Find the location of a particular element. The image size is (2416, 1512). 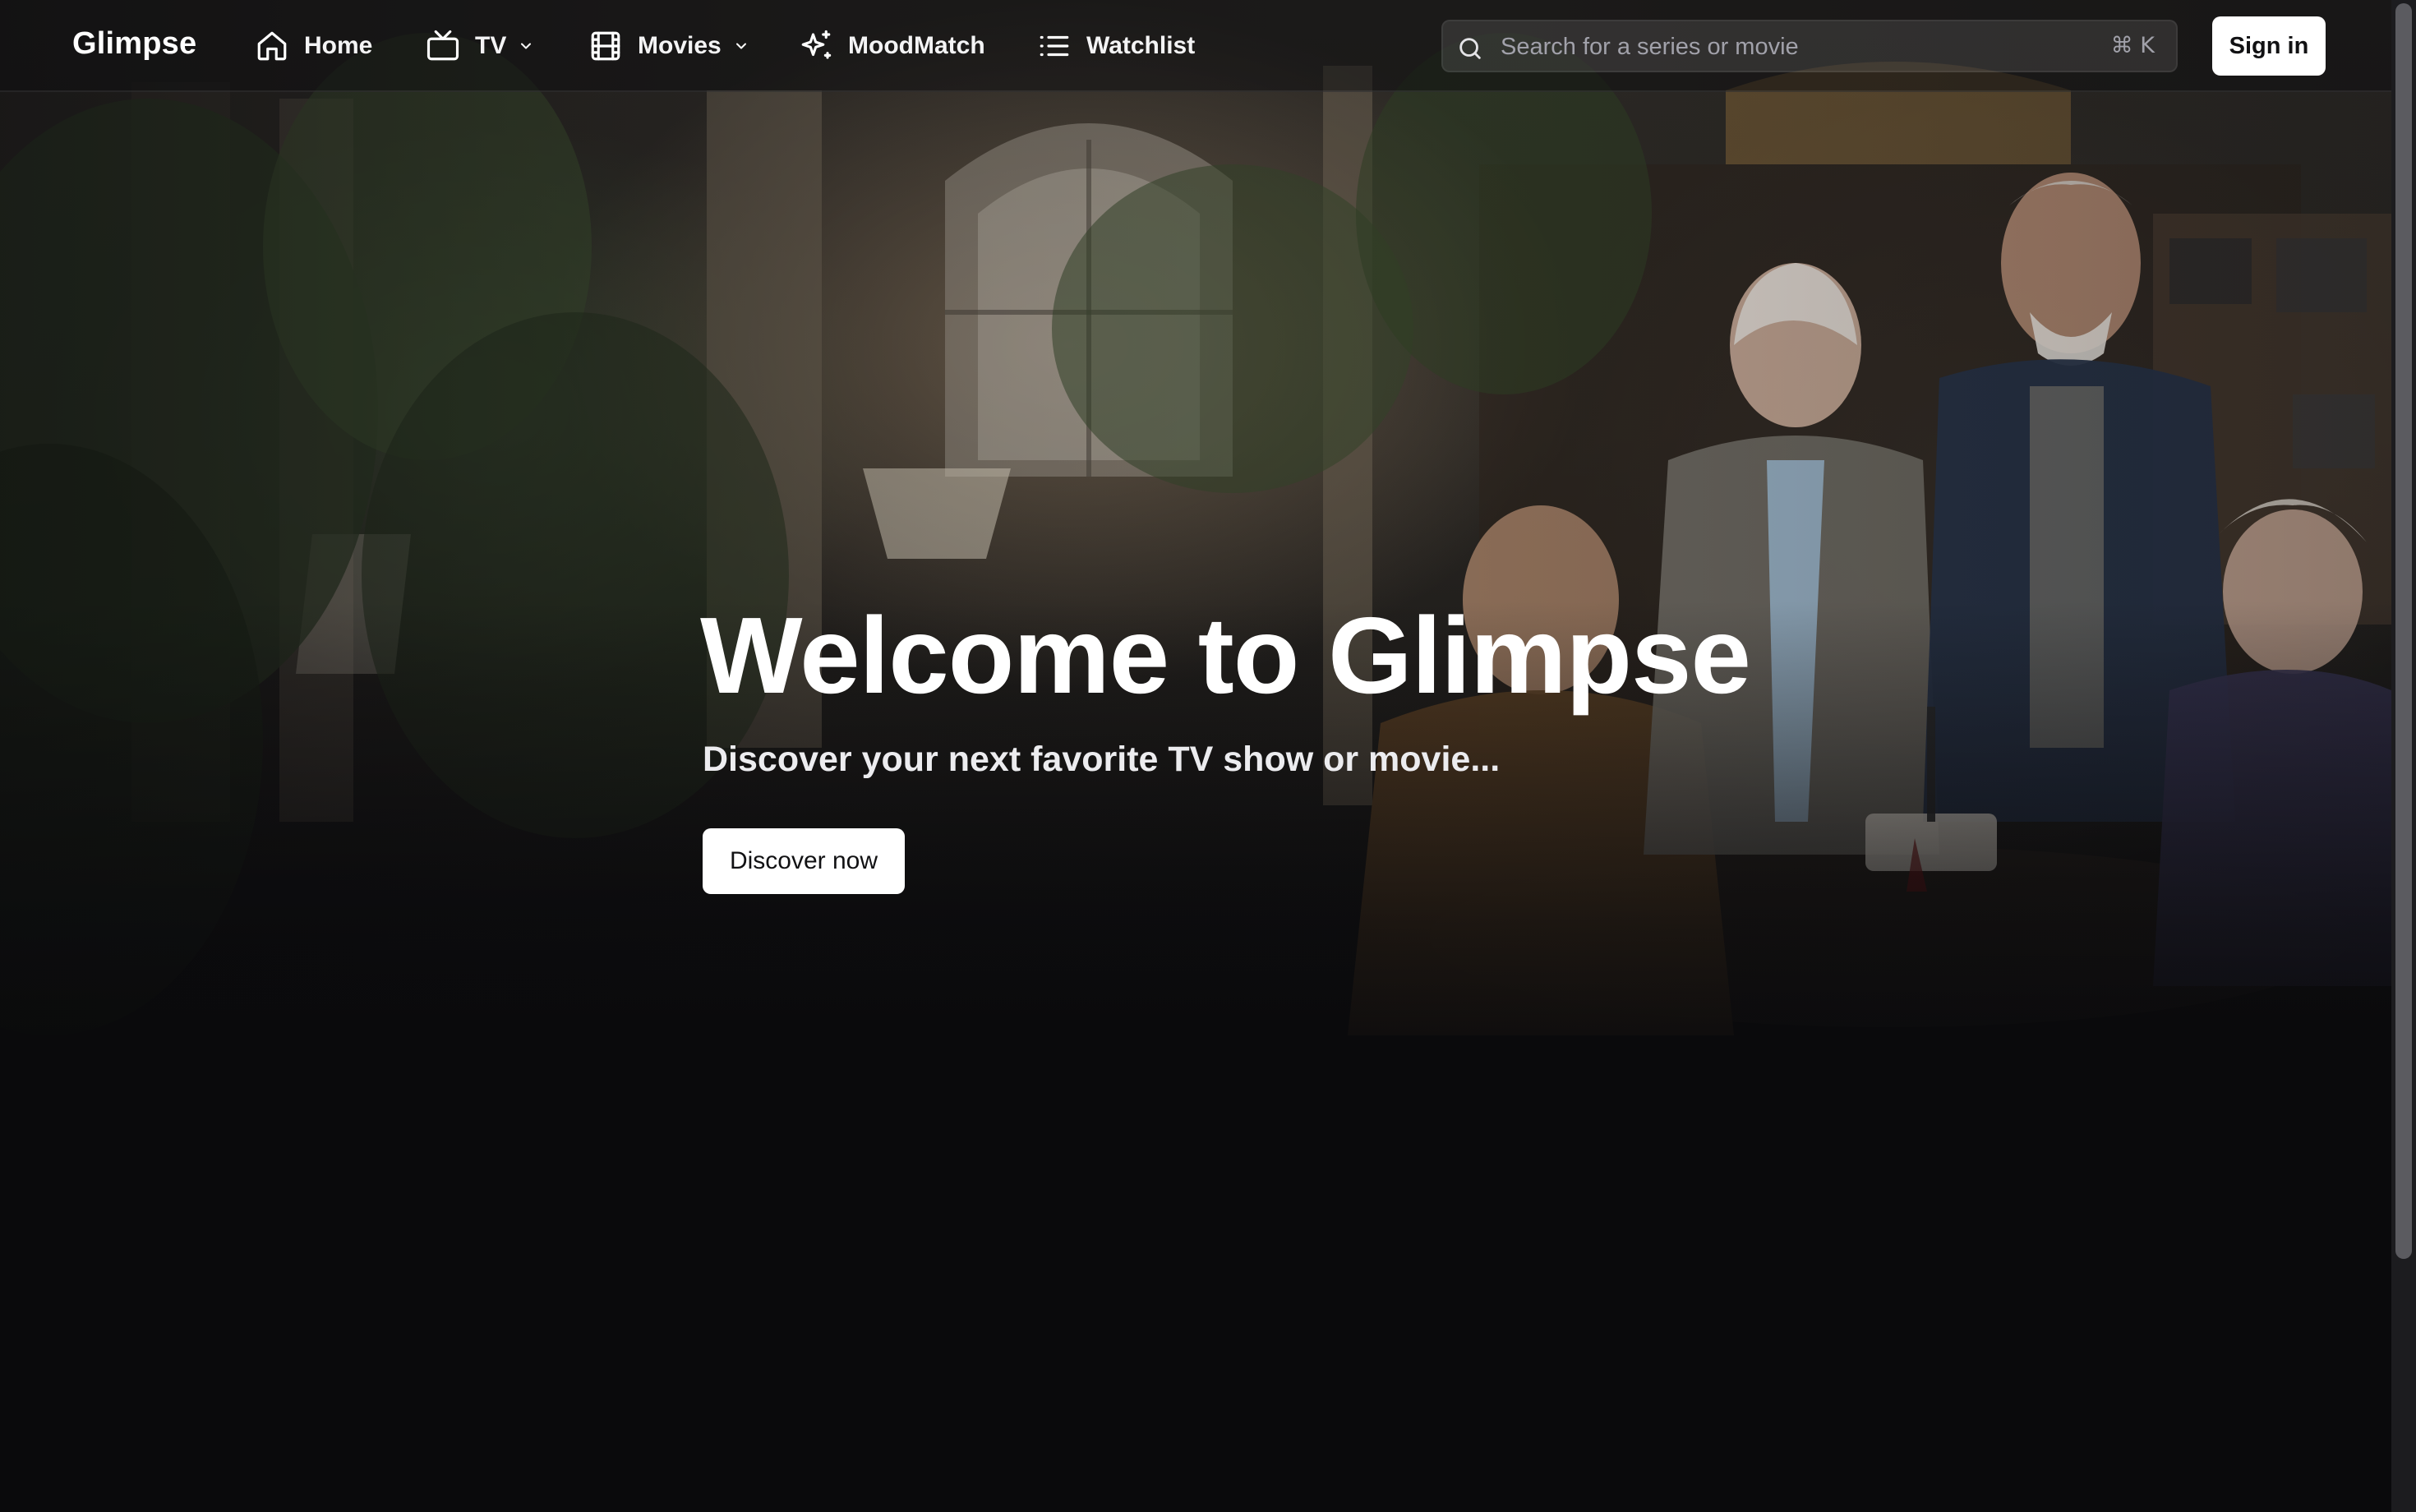

nav-item-label: Watchlist is located at coordinates (1141, 46).